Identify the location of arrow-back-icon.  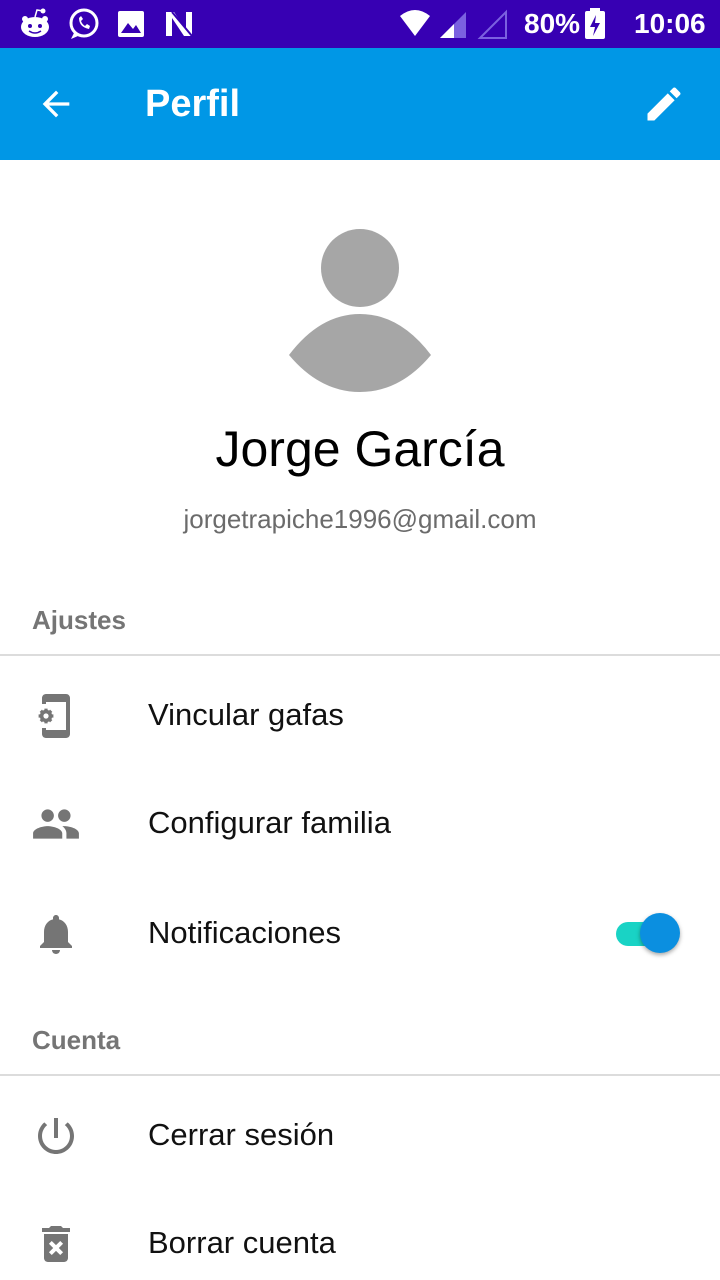
(56, 104).